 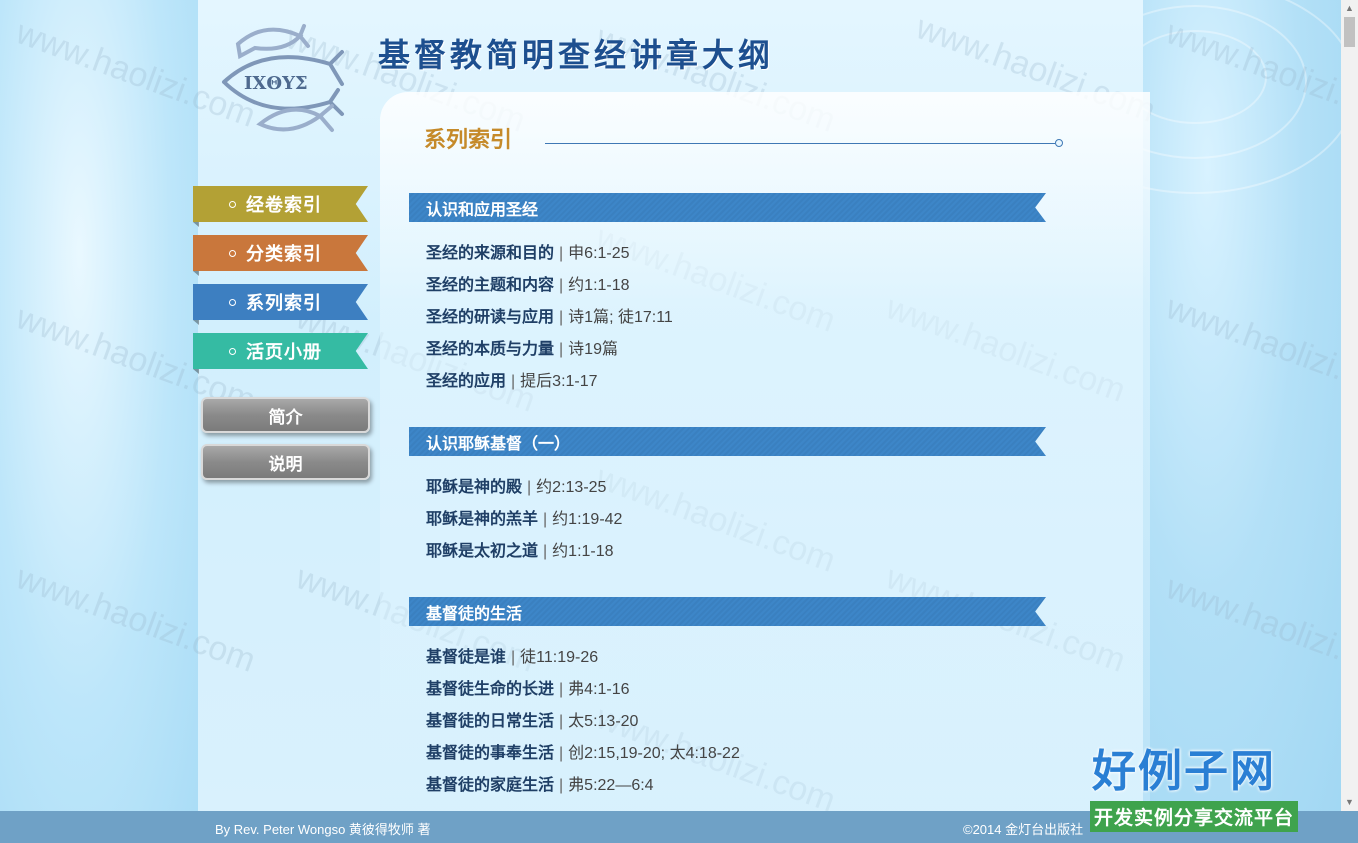 What do you see at coordinates (1023, 829) in the screenshot?
I see `footer-copyright: ©2014 金灯台出版社` at bounding box center [1023, 829].